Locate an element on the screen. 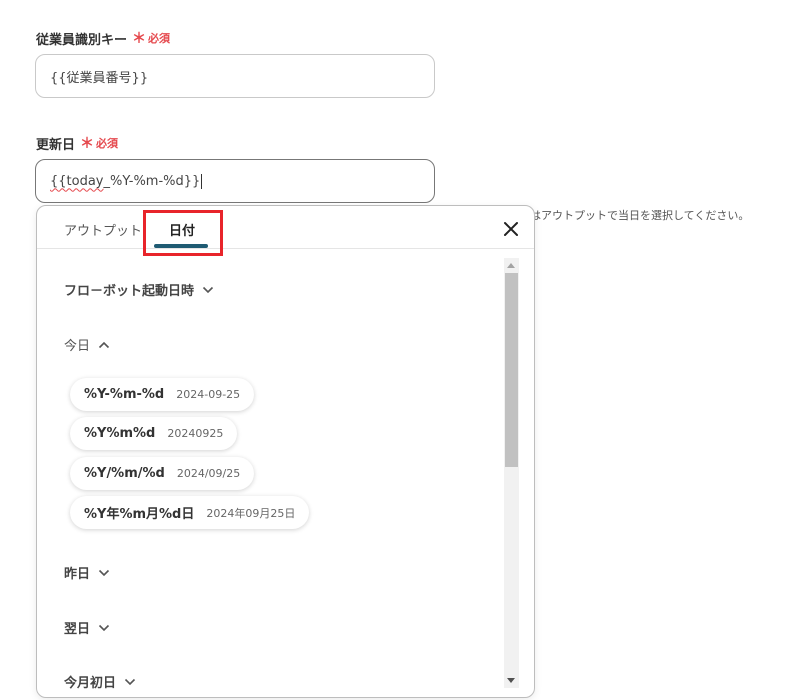 The height and width of the screenshot is (700, 785). employee-key-input: {{従業員番号}} is located at coordinates (235, 76).